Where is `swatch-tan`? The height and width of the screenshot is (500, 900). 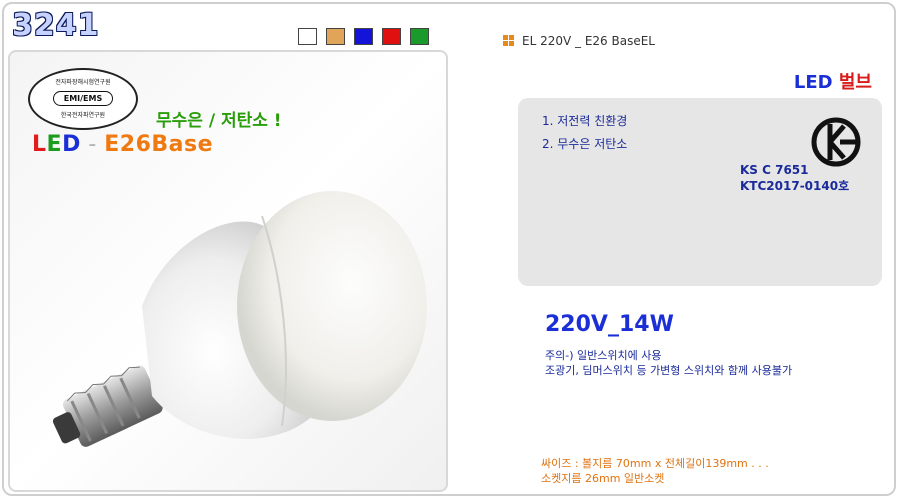
swatch-tan is located at coordinates (335, 36).